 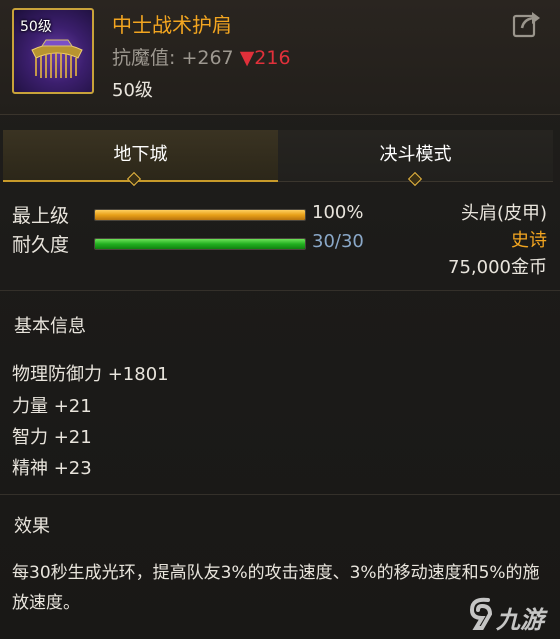 What do you see at coordinates (276, 588) in the screenshot?
I see `effect-description: 每30秒生成光环，提高队友3%的攻击速度、3%的移动速度和5%的施放速度。` at bounding box center [276, 588].